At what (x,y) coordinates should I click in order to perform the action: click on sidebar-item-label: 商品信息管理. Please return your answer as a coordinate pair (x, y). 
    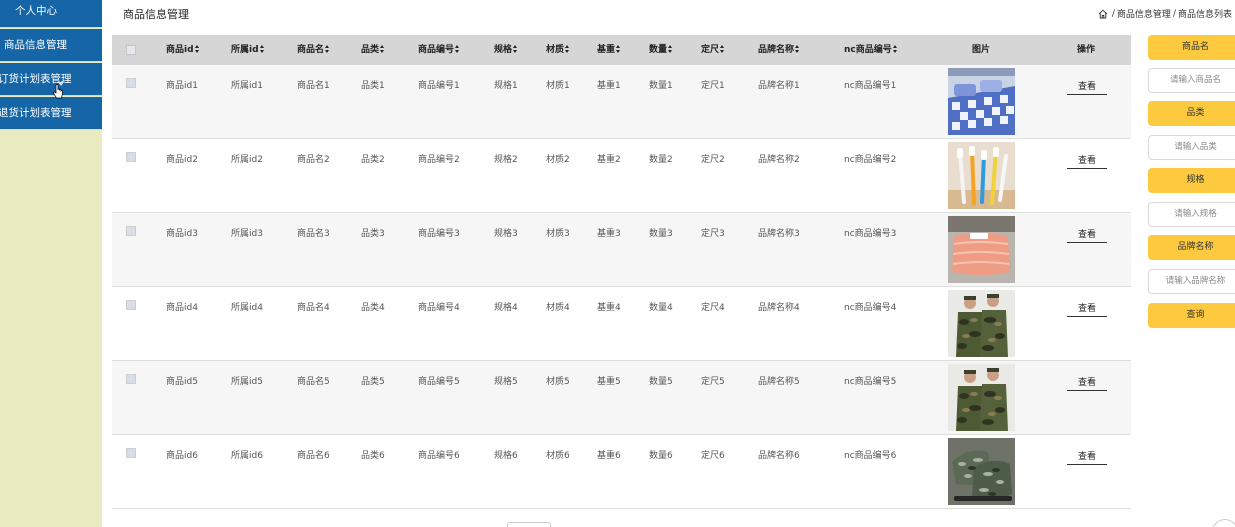
    Looking at the image, I should click on (35, 45).